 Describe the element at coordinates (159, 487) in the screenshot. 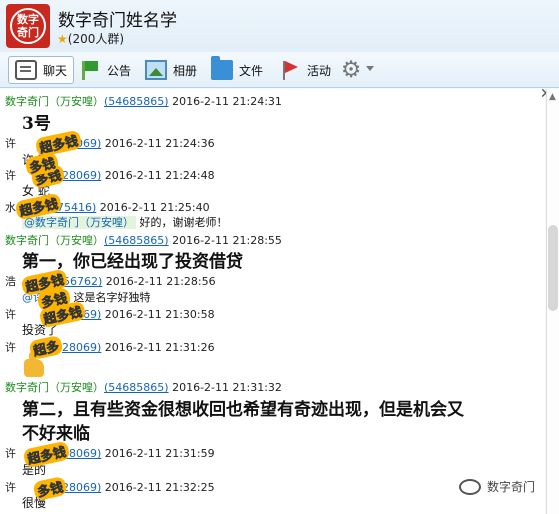

I see `message-time: 2016-2-11 21:32:25` at that location.